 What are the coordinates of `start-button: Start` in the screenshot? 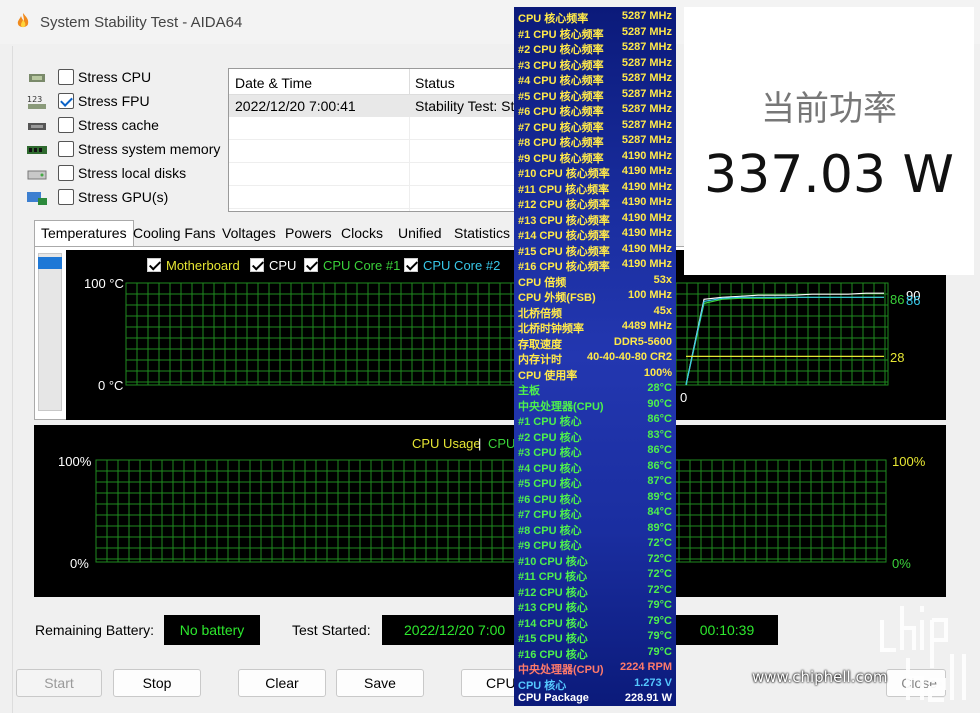 It's located at (59, 683).